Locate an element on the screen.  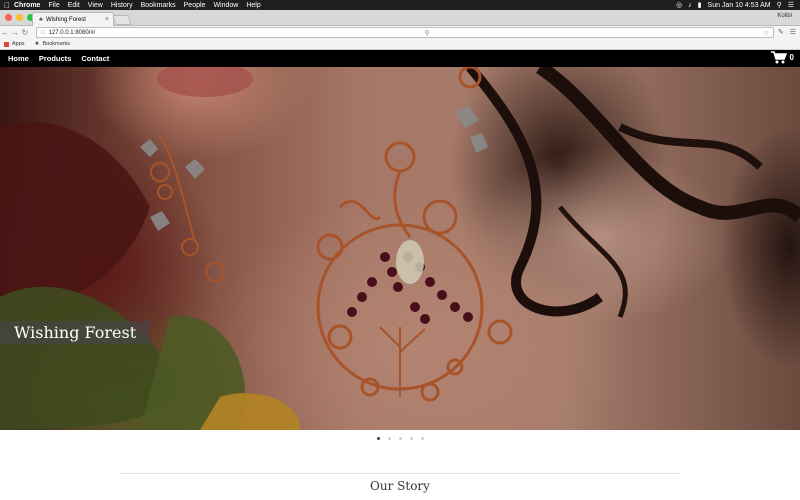
battery-icon: ▮ is located at coordinates (700, 5).